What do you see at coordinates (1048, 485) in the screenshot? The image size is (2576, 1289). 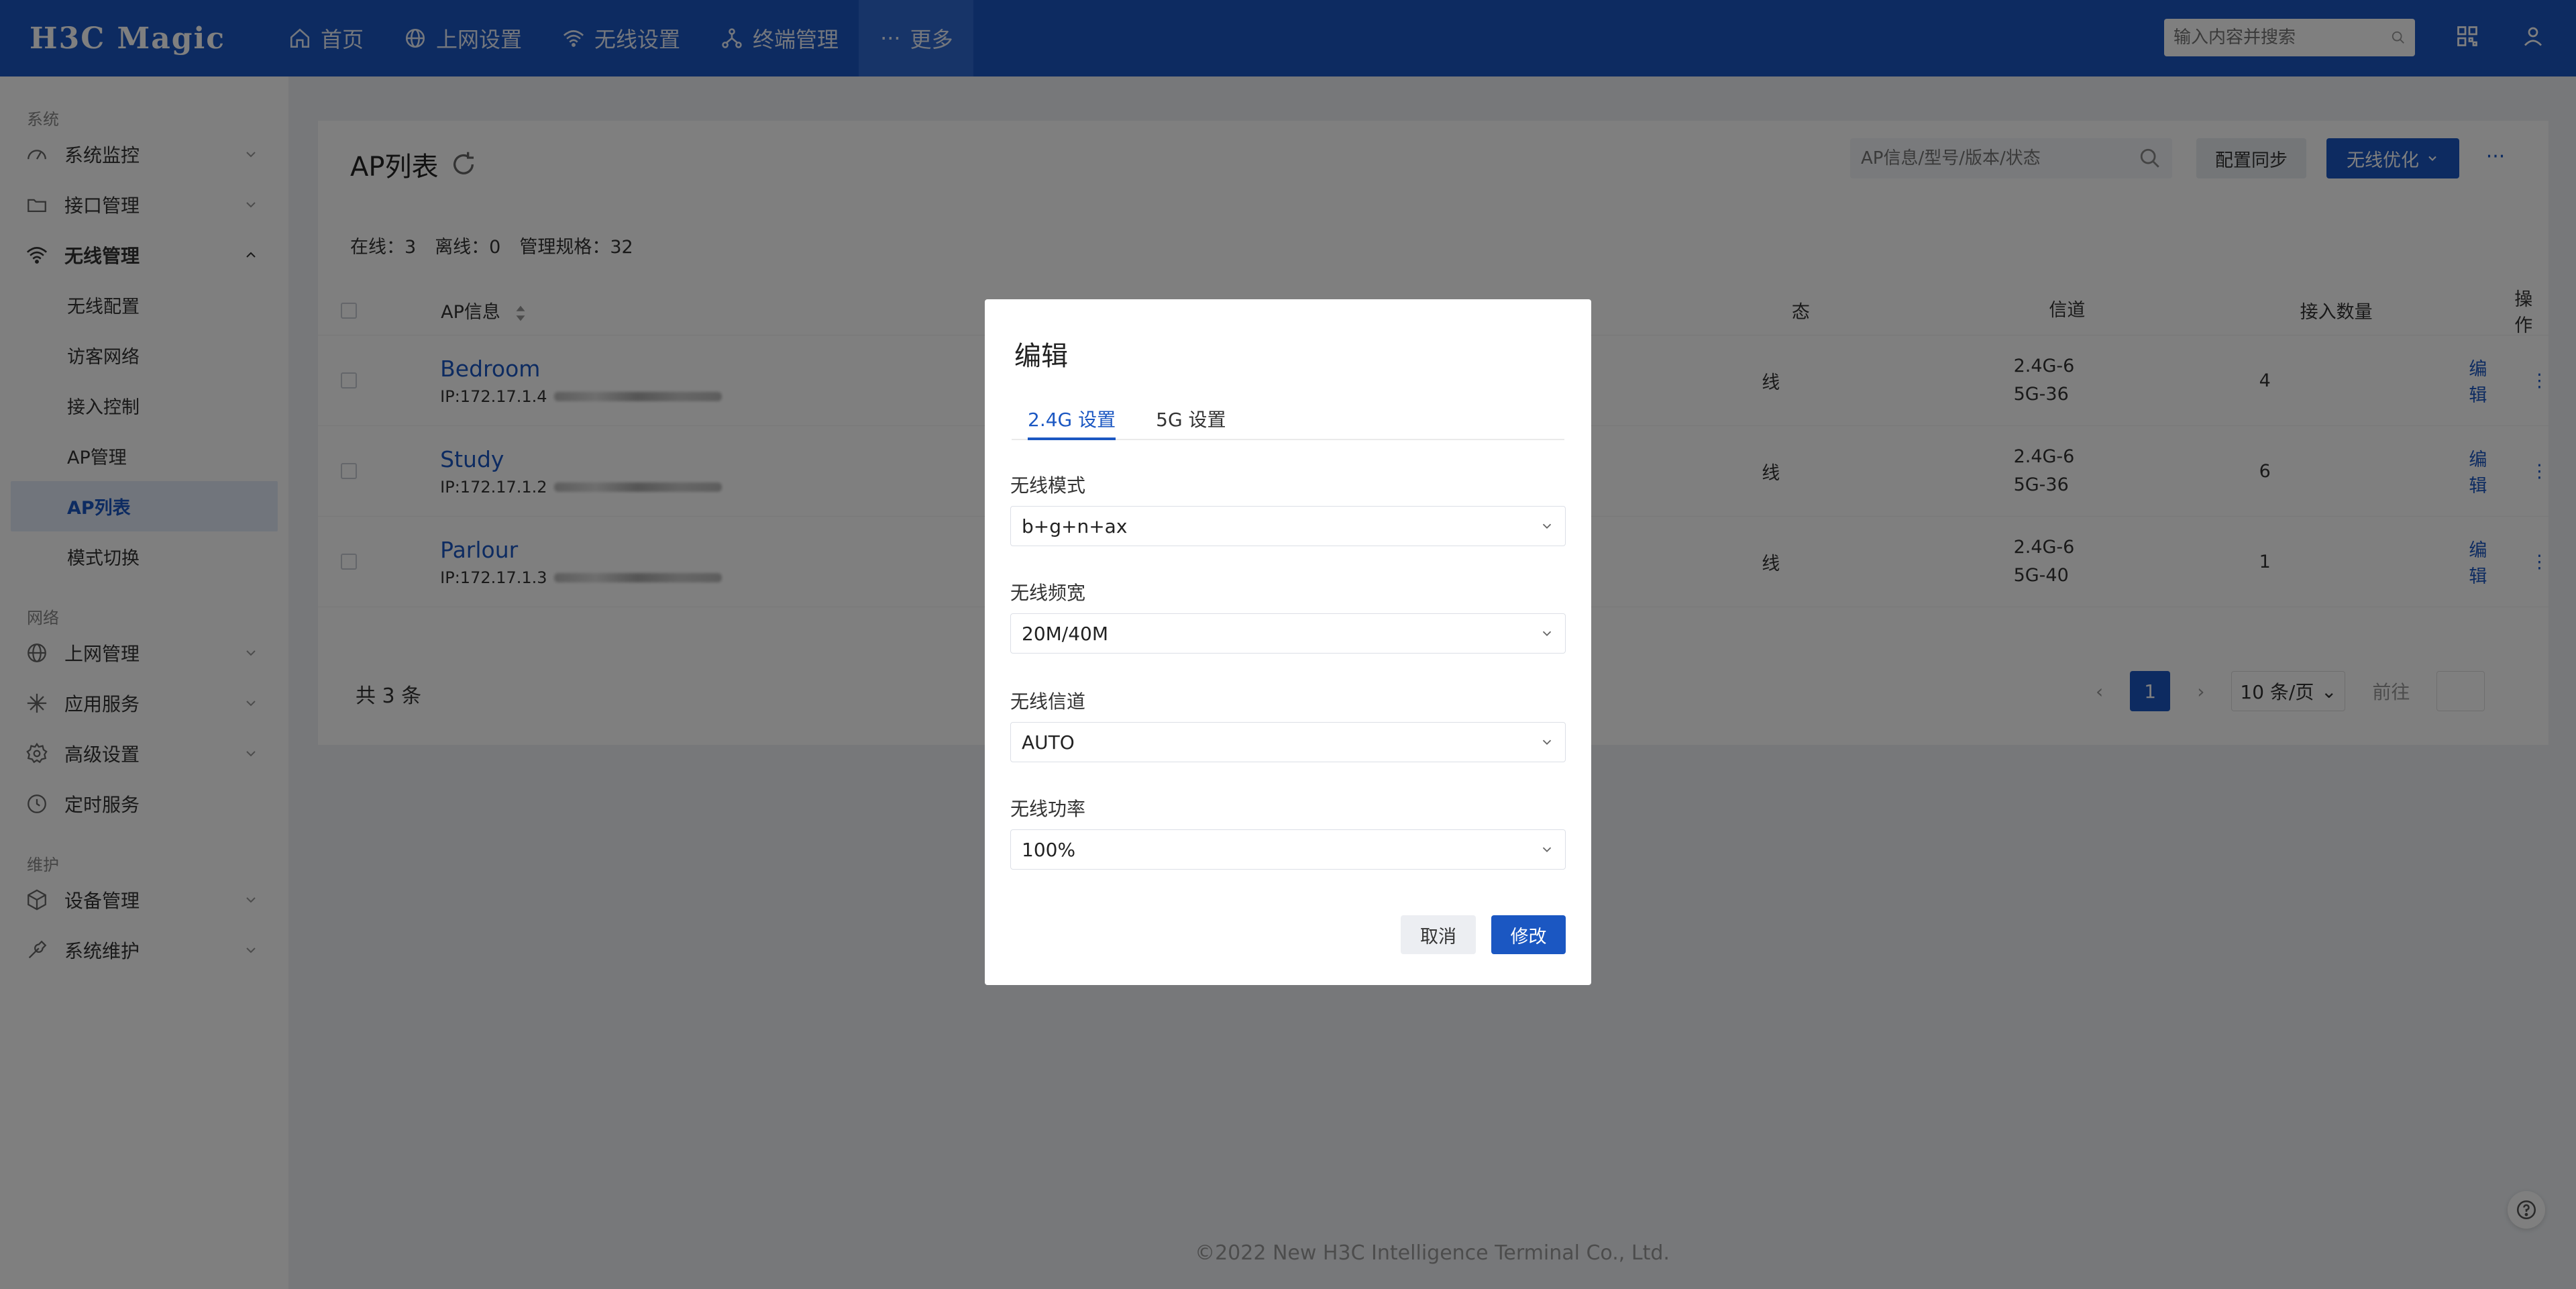 I see `field-label-mode: 无线模式` at bounding box center [1048, 485].